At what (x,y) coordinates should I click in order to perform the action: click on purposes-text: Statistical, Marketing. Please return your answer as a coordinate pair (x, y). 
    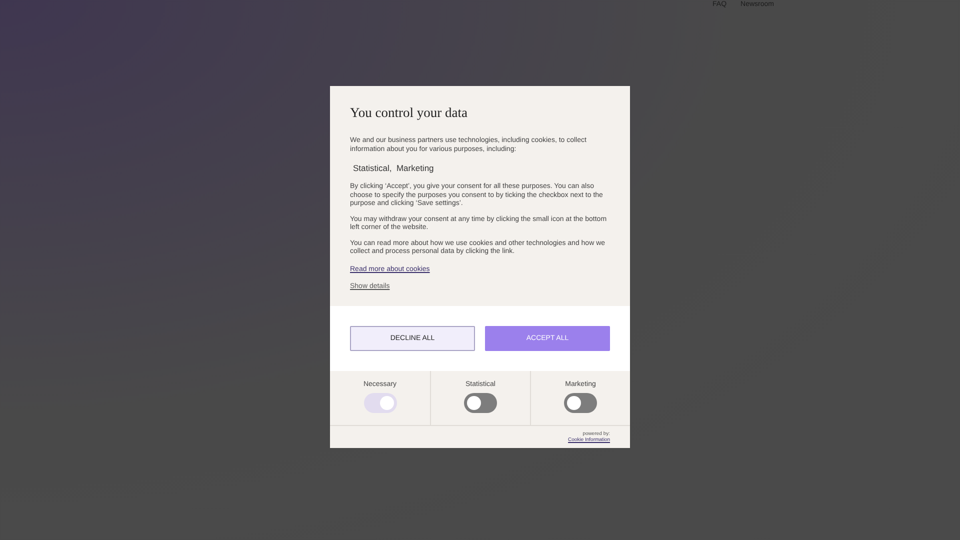
    Looking at the image, I should click on (394, 168).